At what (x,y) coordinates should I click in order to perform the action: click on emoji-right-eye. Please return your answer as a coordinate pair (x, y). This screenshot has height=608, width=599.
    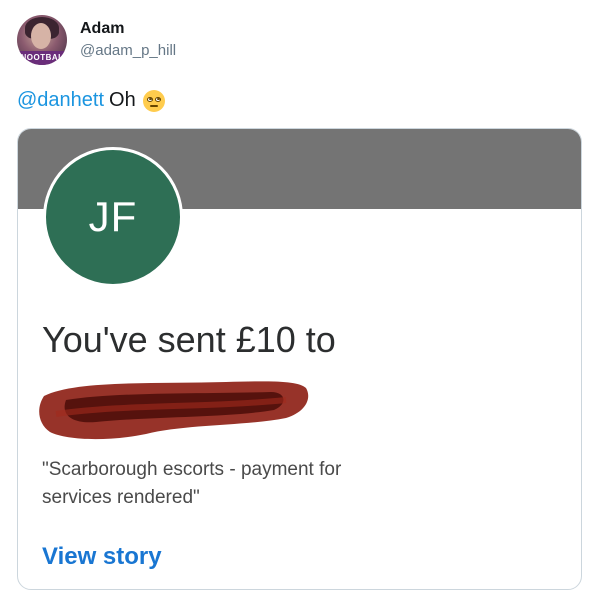
    Looking at the image, I should click on (157, 99).